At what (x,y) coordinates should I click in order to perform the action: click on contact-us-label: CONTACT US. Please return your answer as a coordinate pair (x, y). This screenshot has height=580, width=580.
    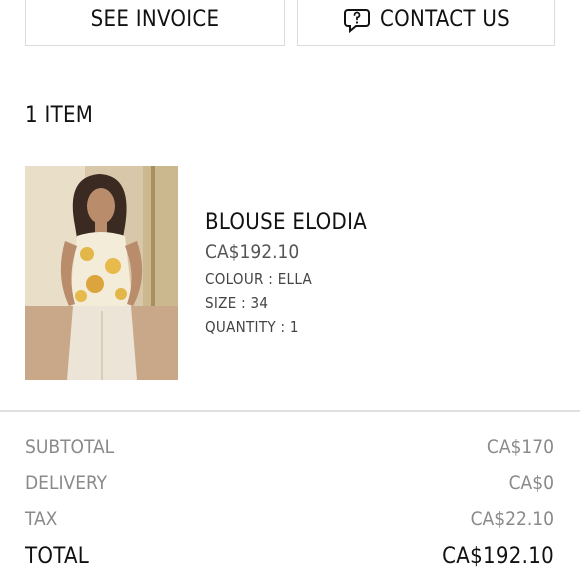
    Looking at the image, I should click on (445, 19).